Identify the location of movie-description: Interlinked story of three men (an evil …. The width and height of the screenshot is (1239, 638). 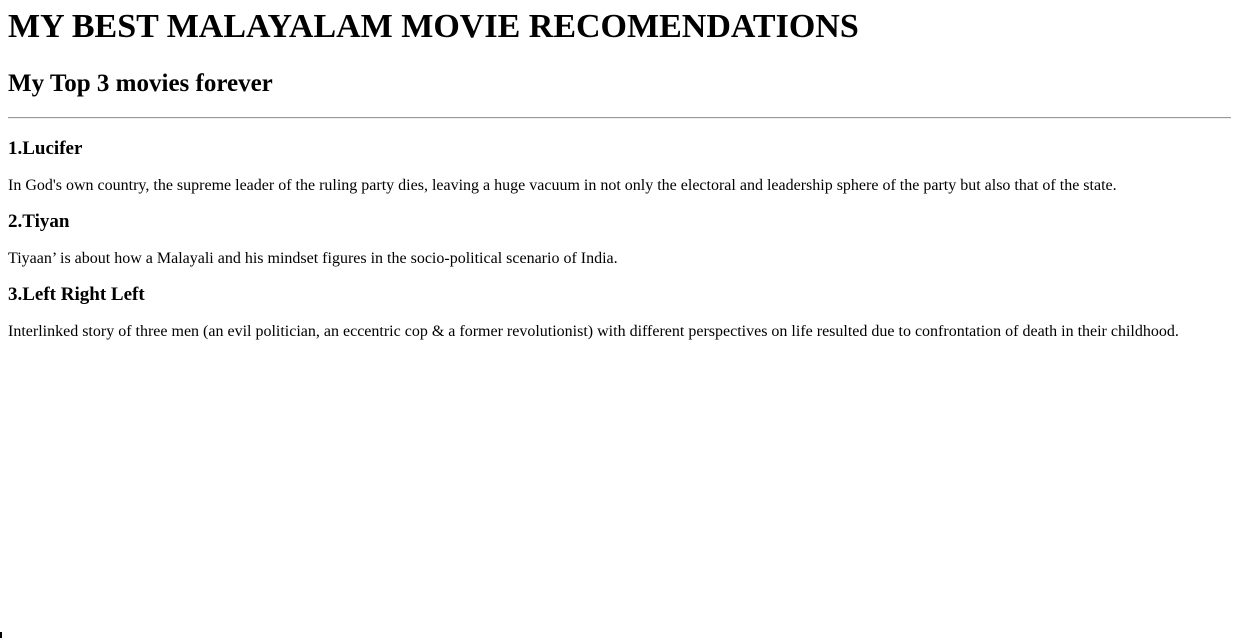
(593, 331).